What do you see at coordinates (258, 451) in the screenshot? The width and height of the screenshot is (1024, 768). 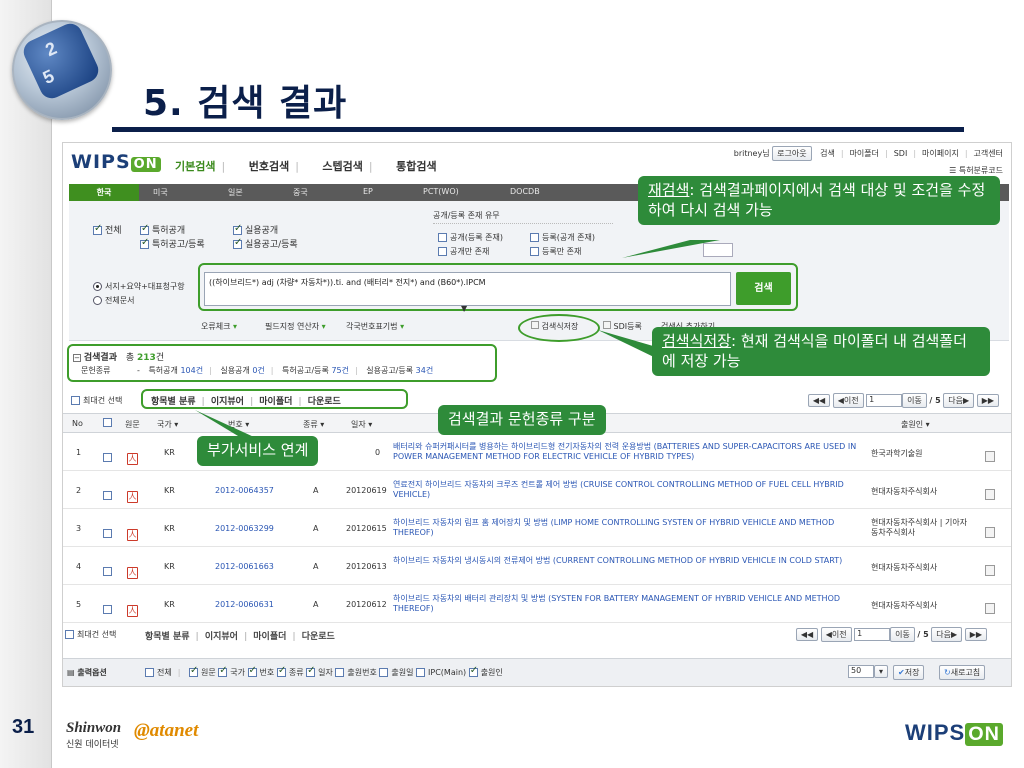 I see `extra-service-callout: 부가서비스 연계` at bounding box center [258, 451].